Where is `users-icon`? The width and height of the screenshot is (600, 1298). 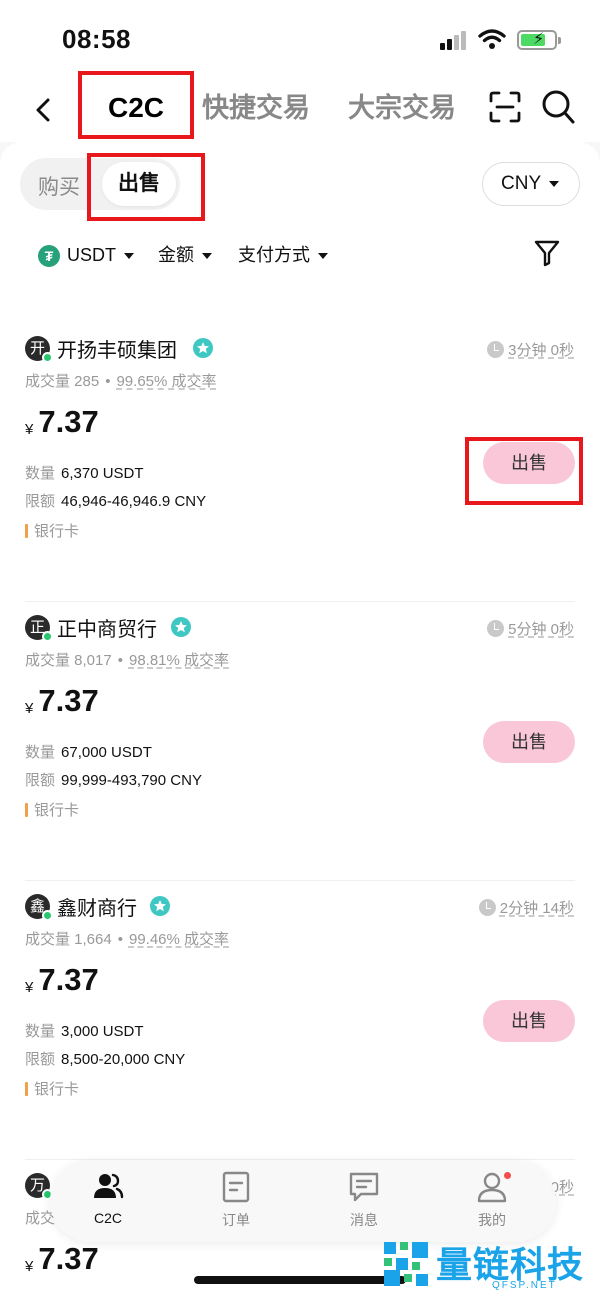
users-icon is located at coordinates (109, 1186).